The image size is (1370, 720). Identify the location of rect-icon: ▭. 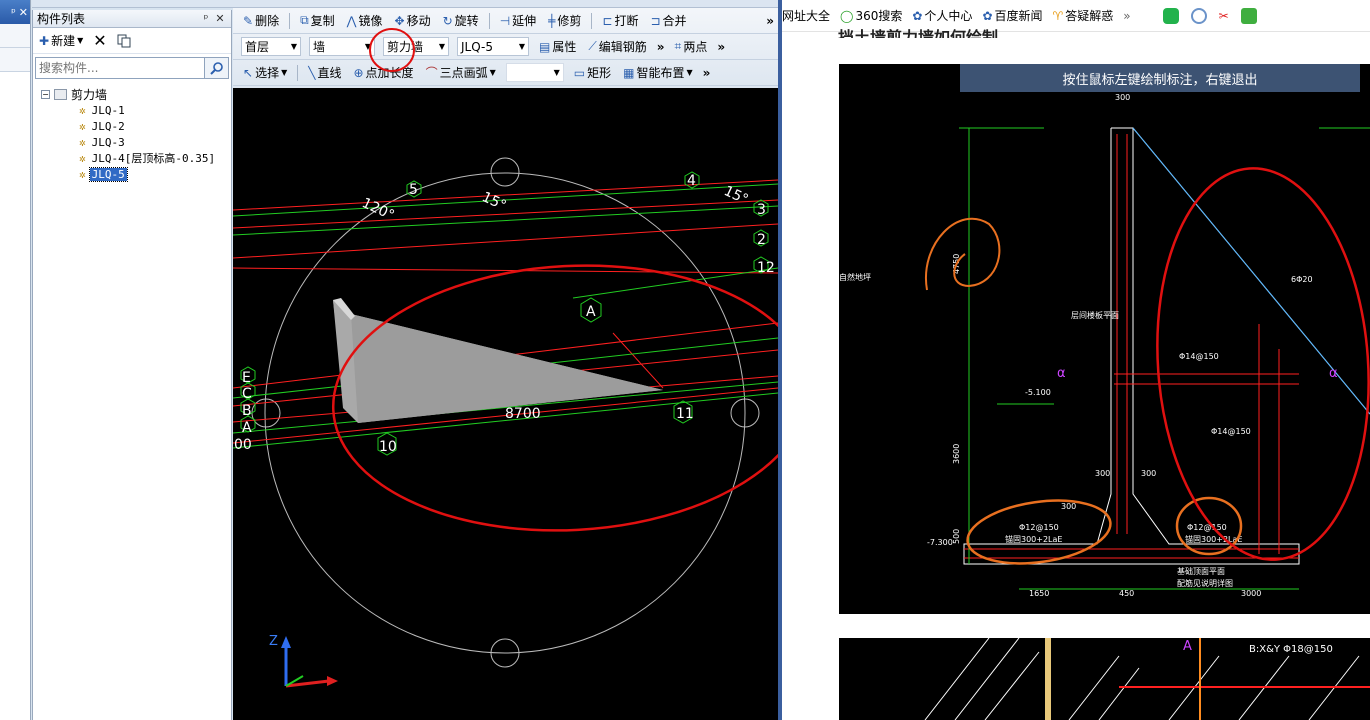
(579, 72).